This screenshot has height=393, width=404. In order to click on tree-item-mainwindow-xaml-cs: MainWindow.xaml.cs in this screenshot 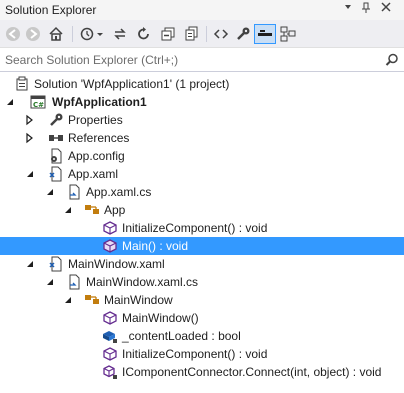, I will do `click(202, 282)`.